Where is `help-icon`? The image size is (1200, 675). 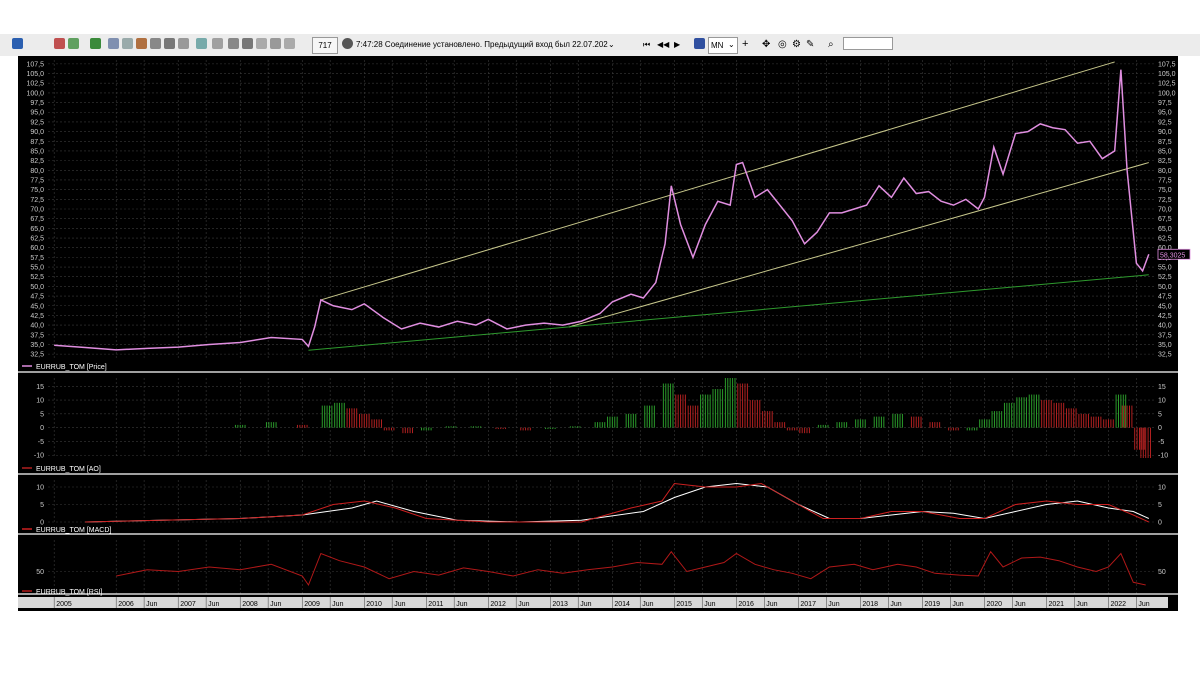
help-icon is located at coordinates (217, 43).